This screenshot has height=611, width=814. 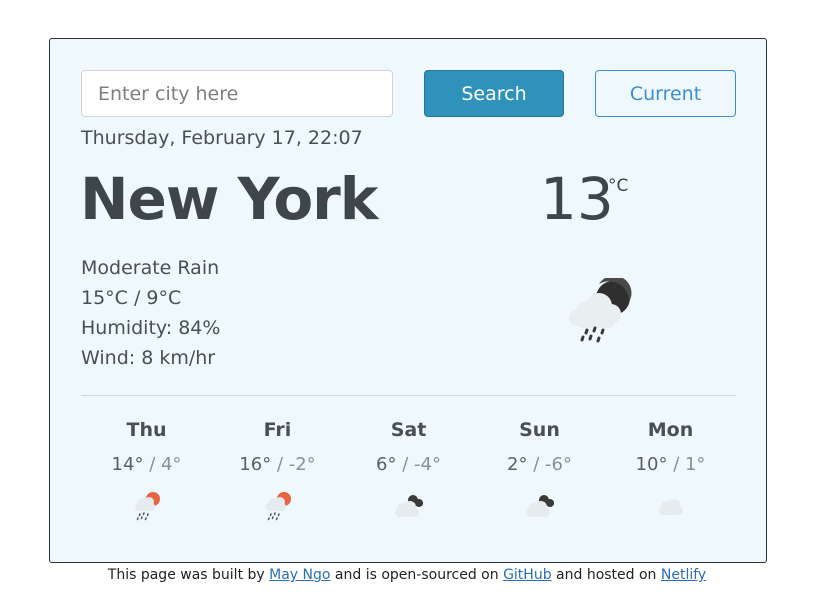 What do you see at coordinates (131, 298) in the screenshot?
I see `high-low-temperature: 15°C / 9°C` at bounding box center [131, 298].